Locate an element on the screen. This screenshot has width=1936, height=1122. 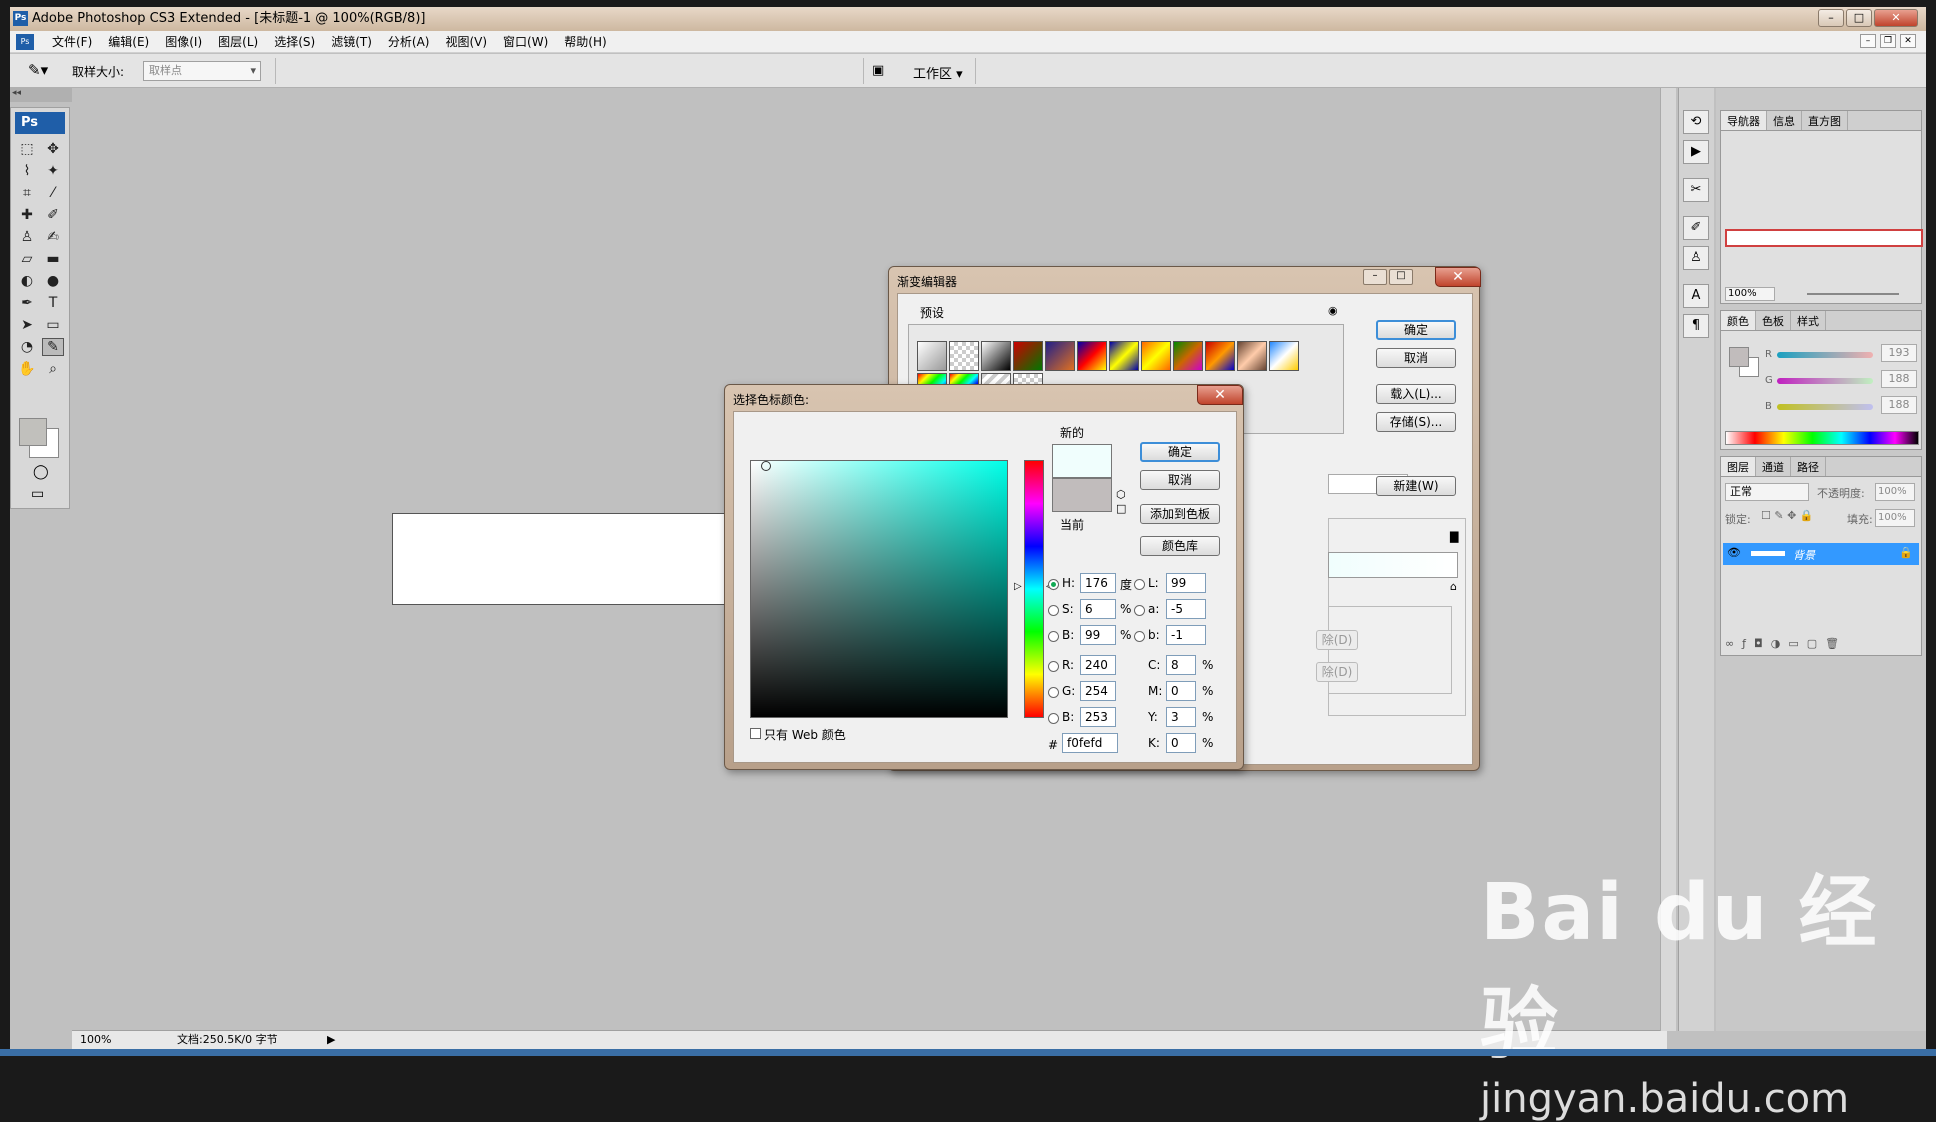
delete-color-stop-button: 除(D) is located at coordinates (1337, 672).